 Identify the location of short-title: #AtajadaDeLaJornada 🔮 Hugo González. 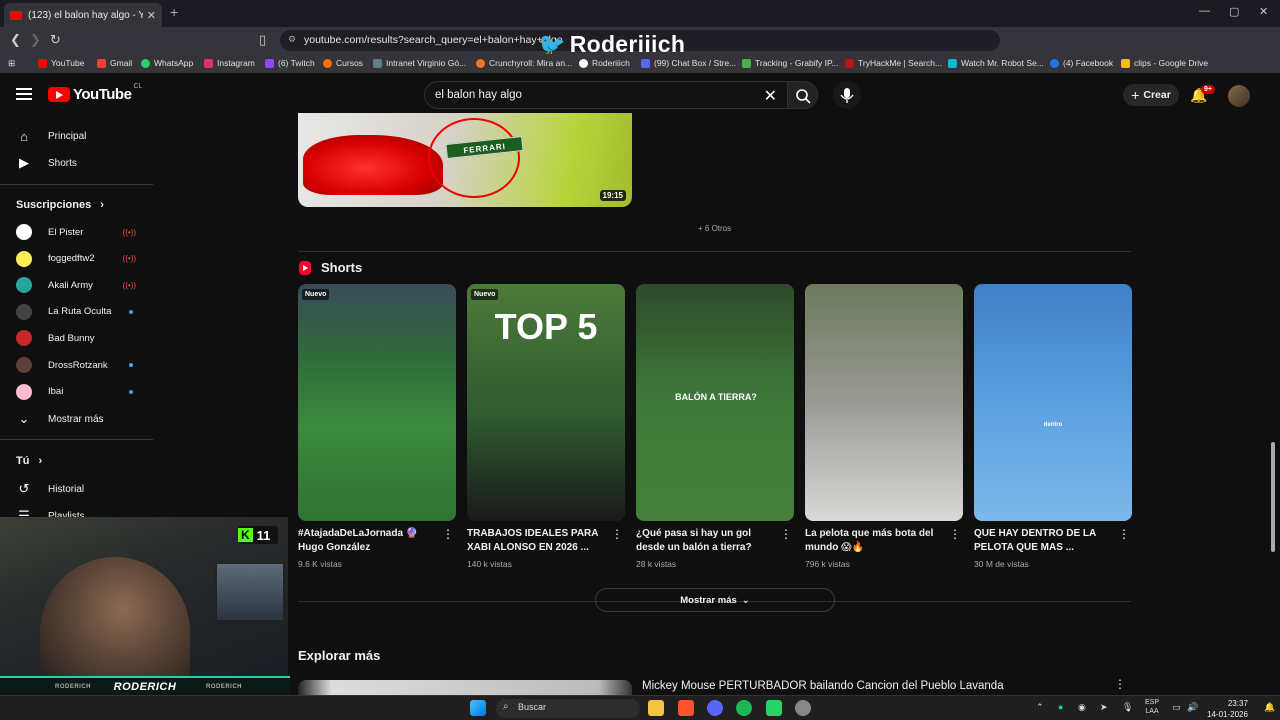
(377, 542).